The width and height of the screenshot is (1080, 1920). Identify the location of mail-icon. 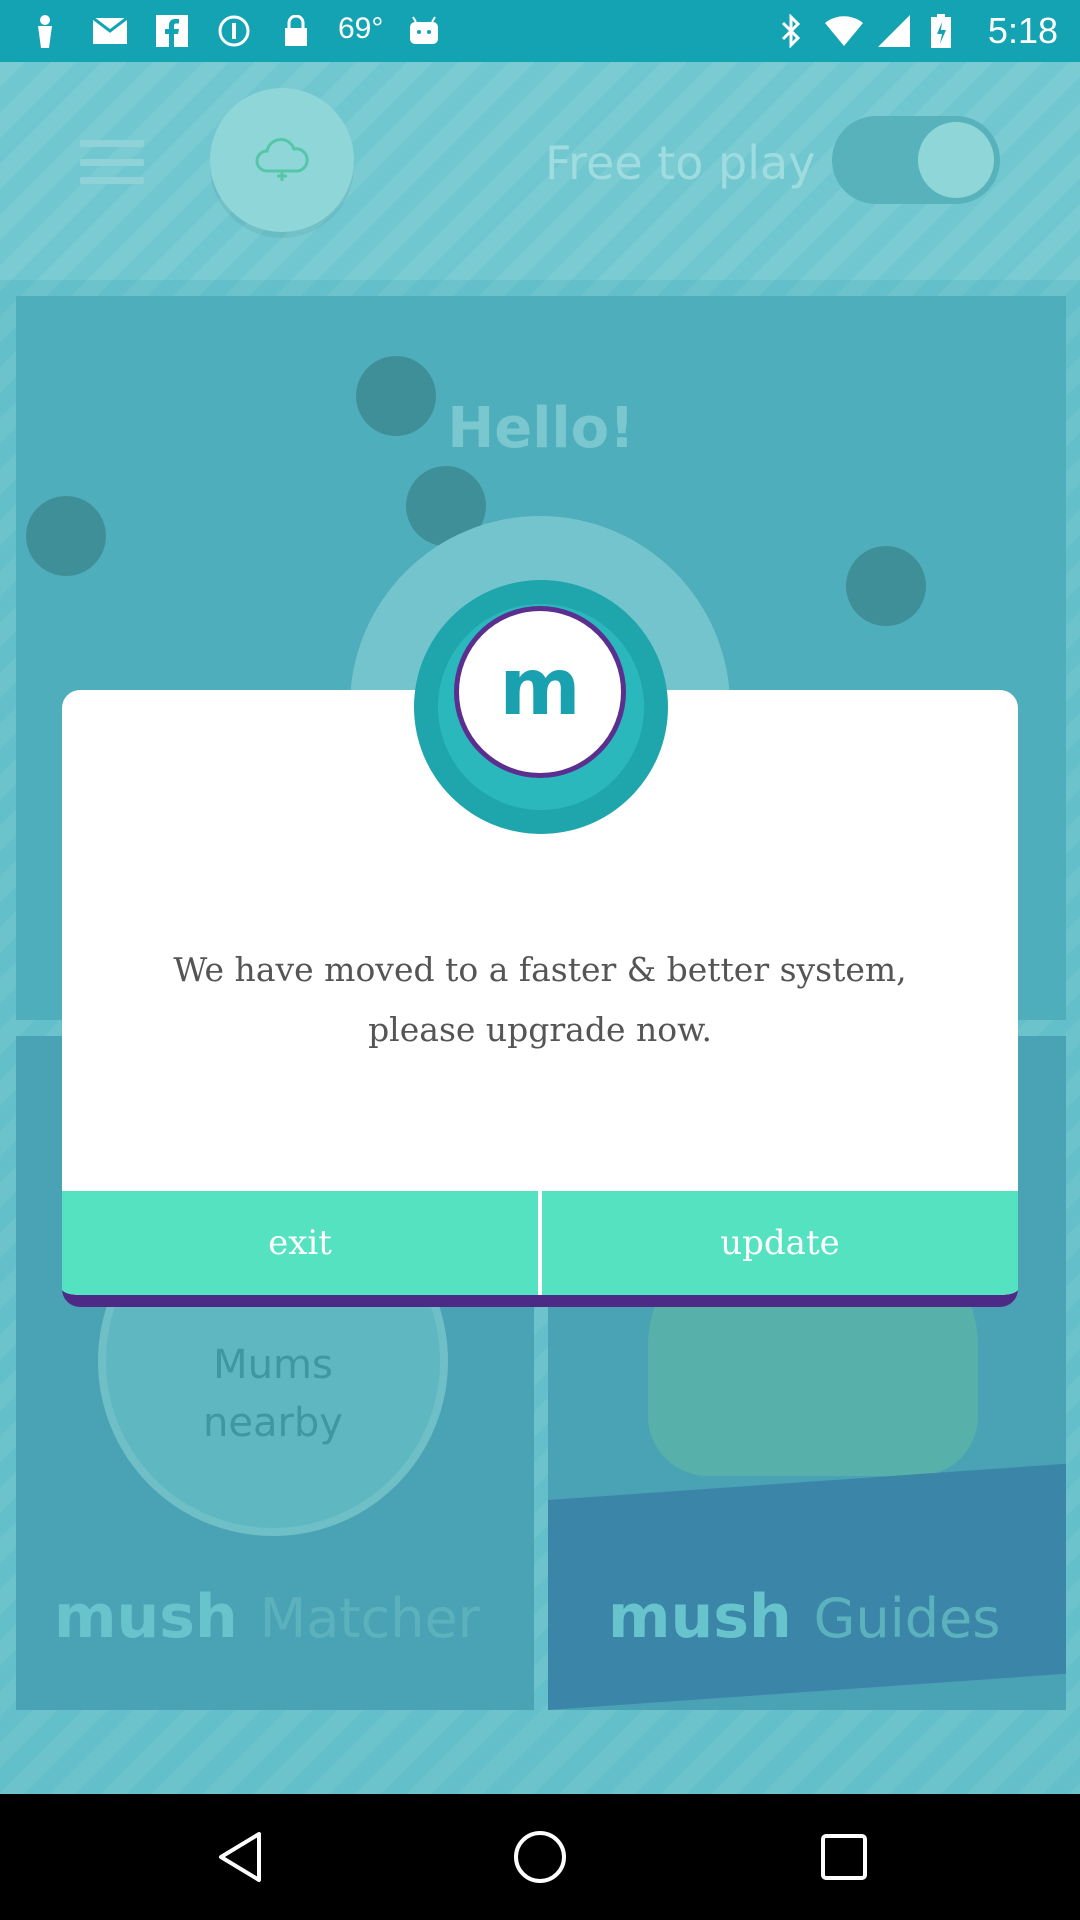
(110, 31).